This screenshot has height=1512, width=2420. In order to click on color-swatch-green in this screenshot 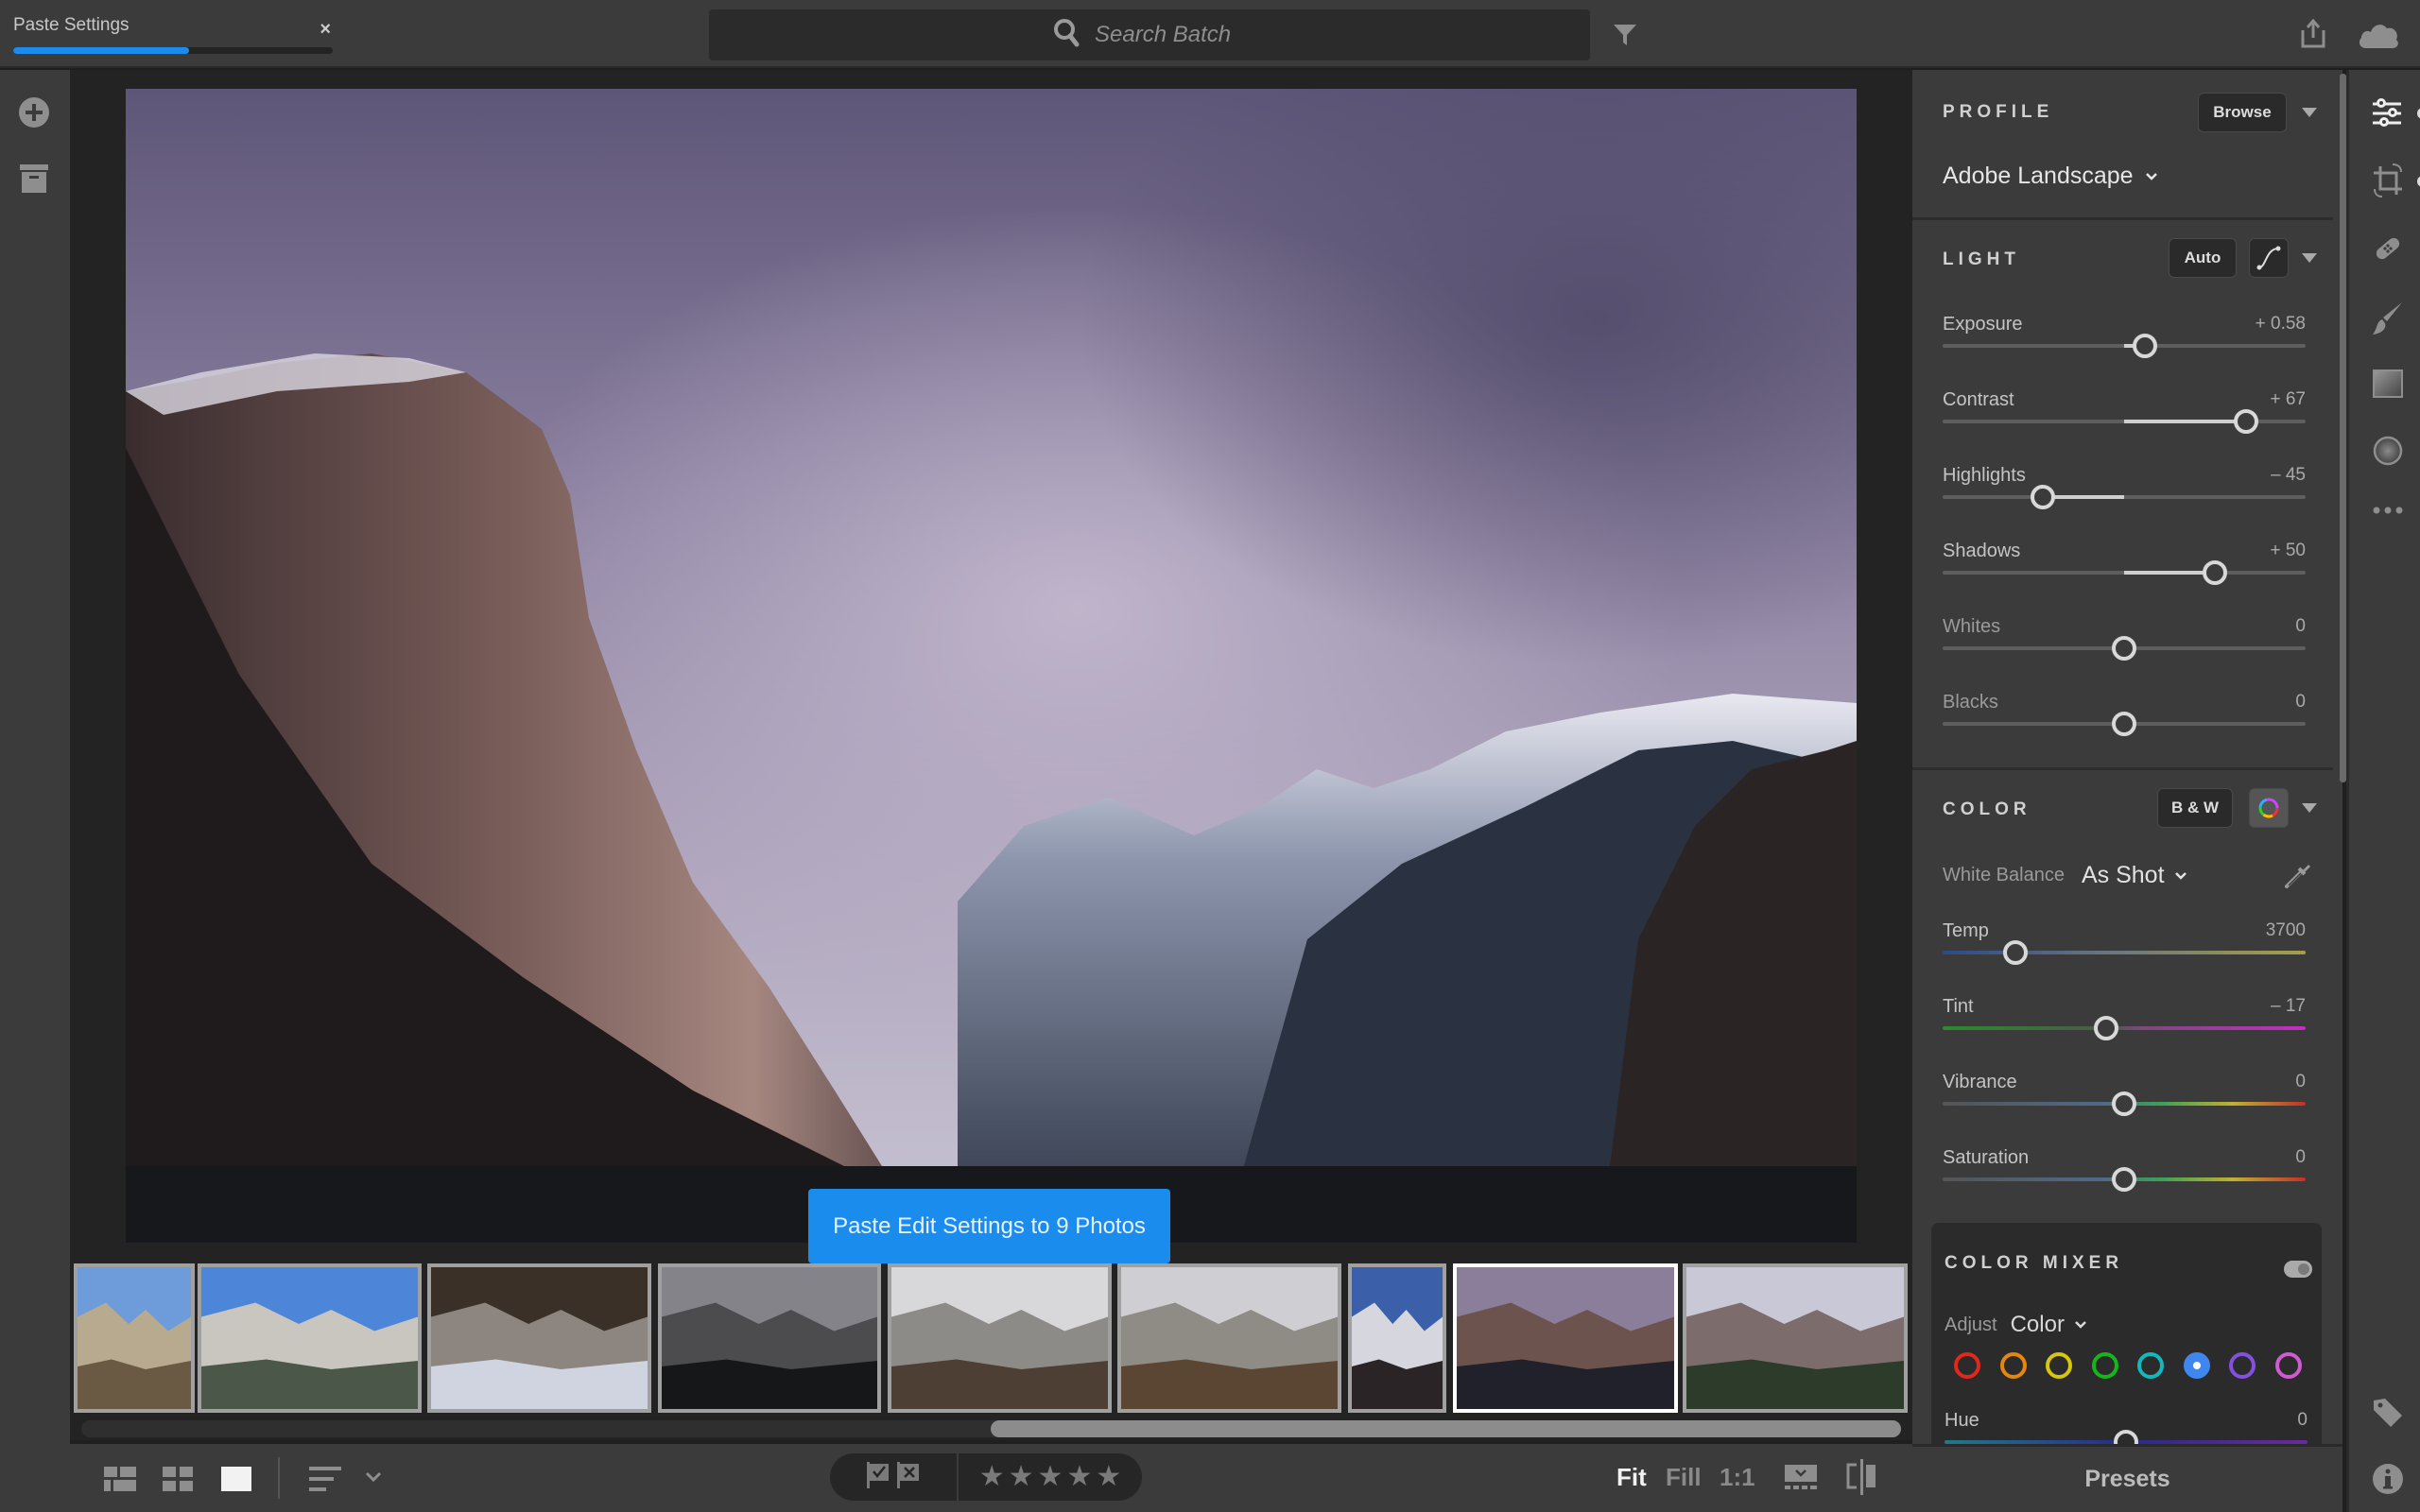, I will do `click(2104, 1365)`.